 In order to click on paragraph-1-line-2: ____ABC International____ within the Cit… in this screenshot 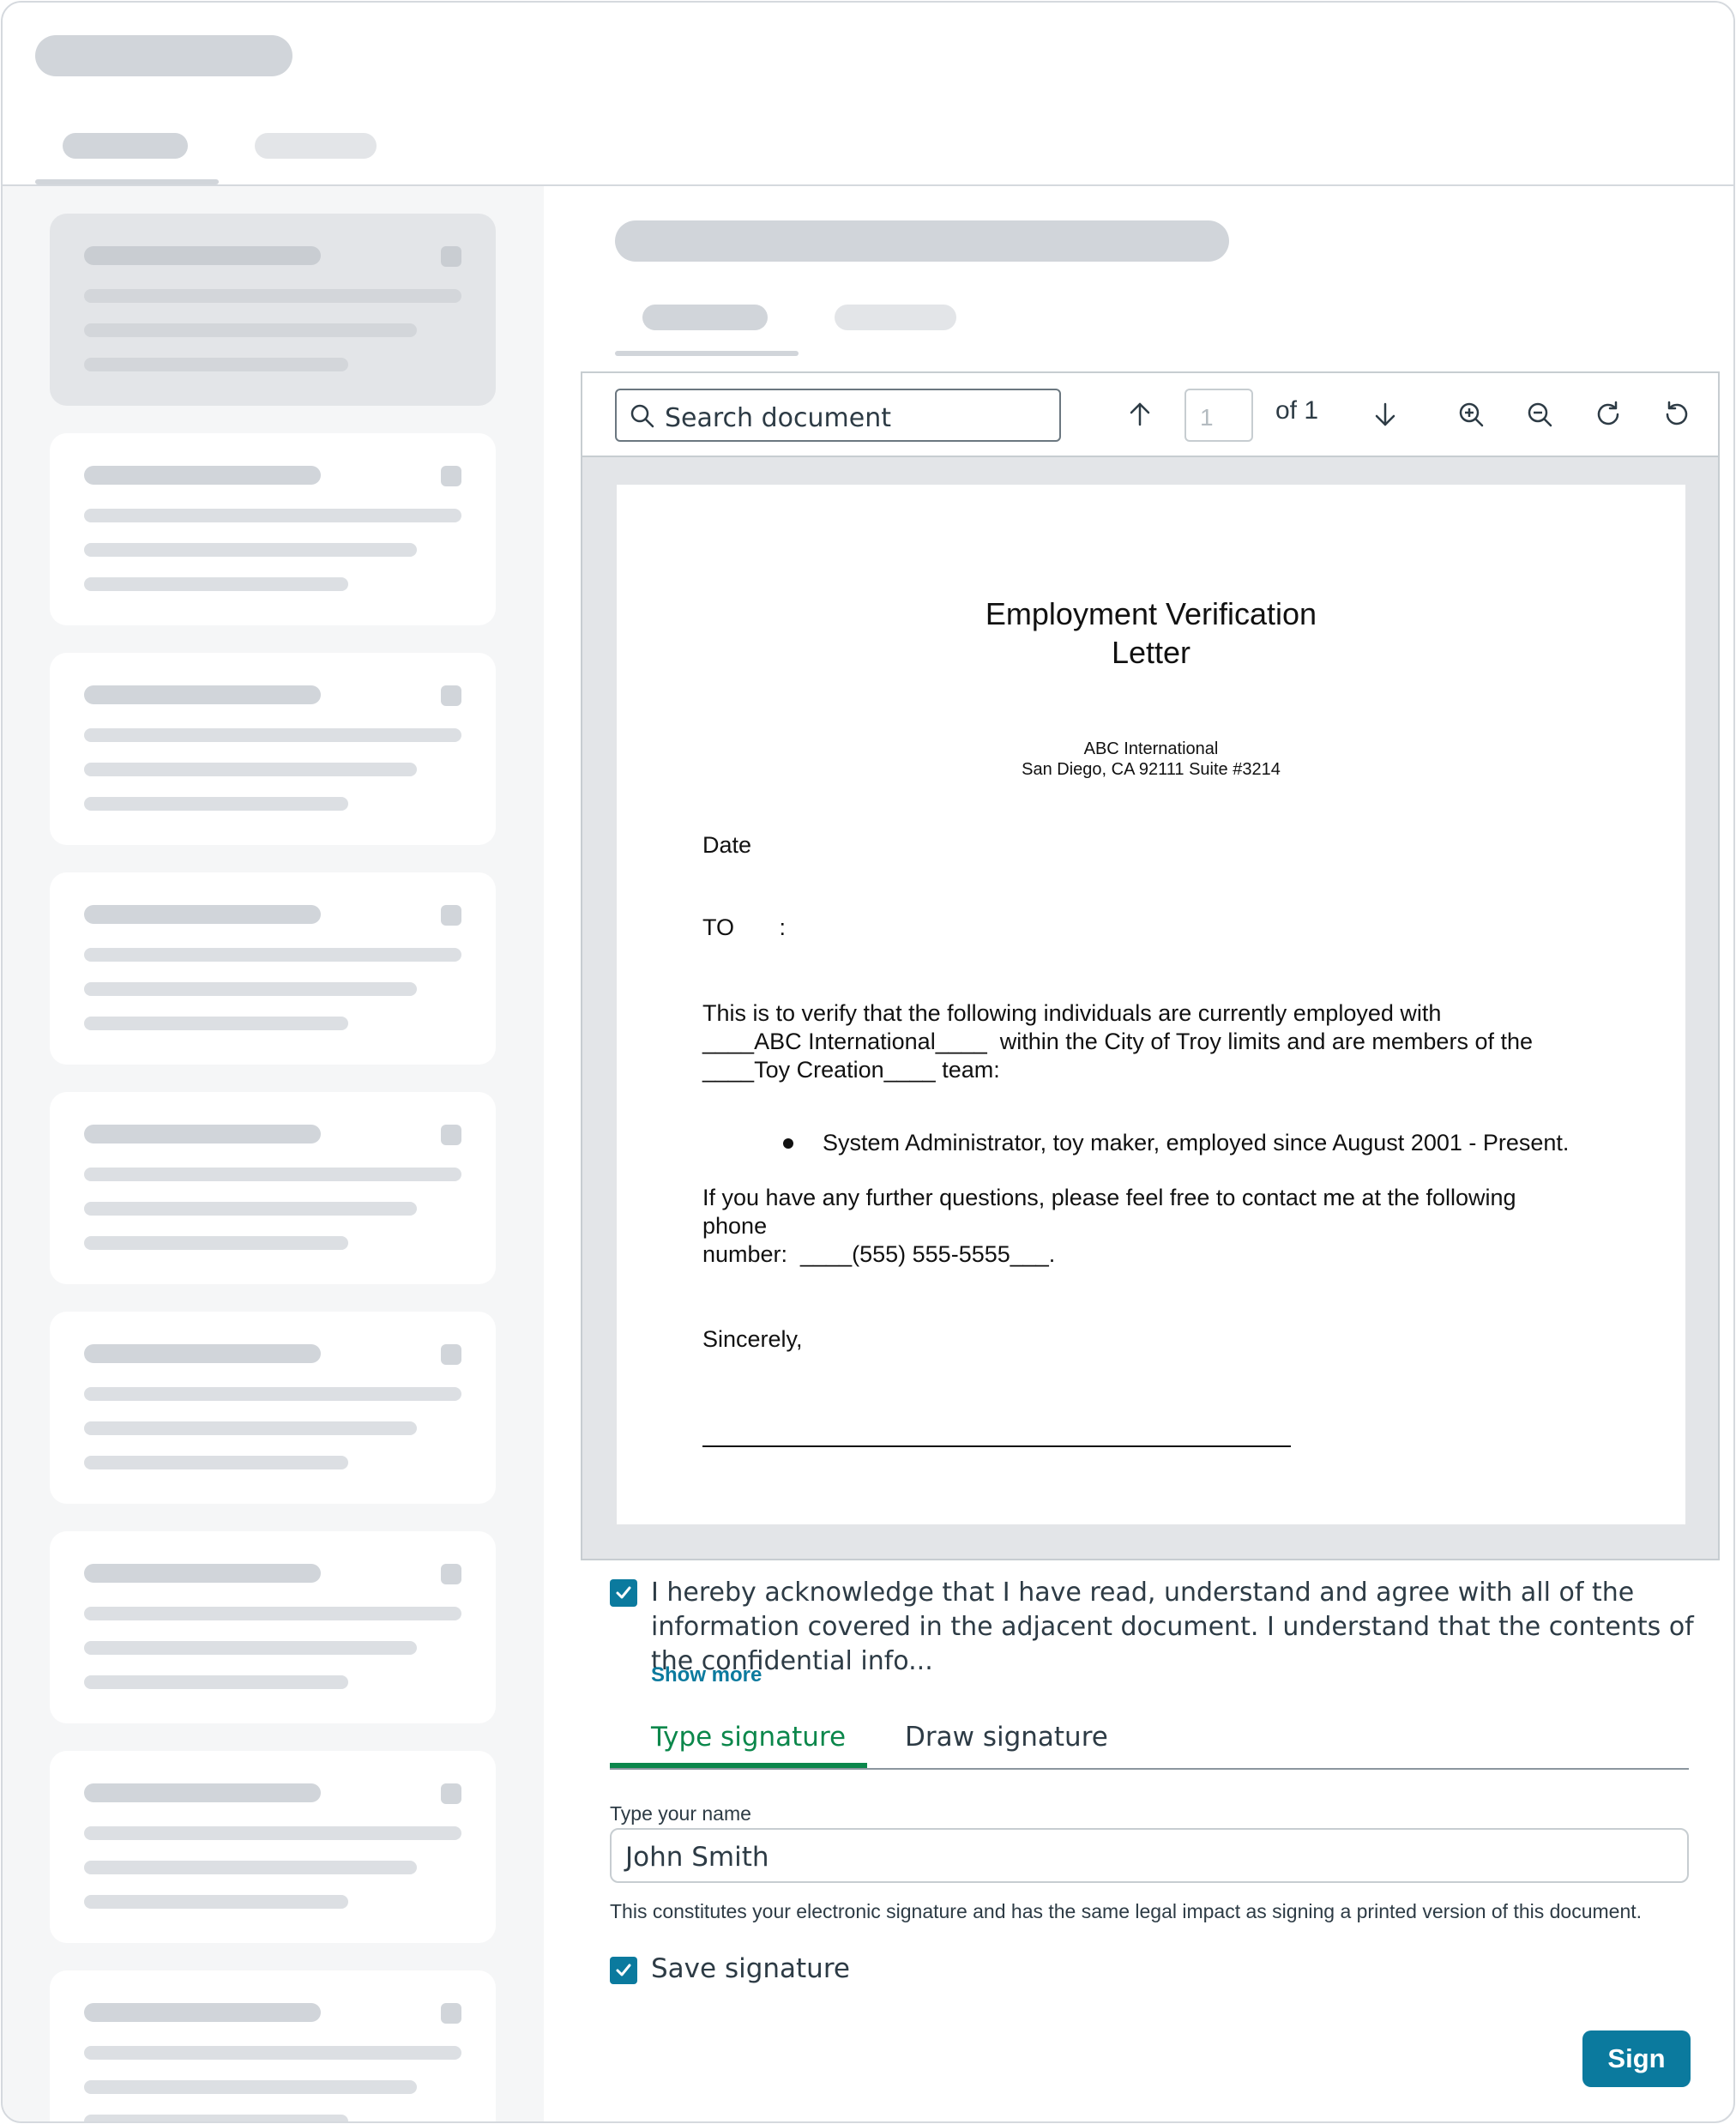, I will do `click(1117, 1041)`.